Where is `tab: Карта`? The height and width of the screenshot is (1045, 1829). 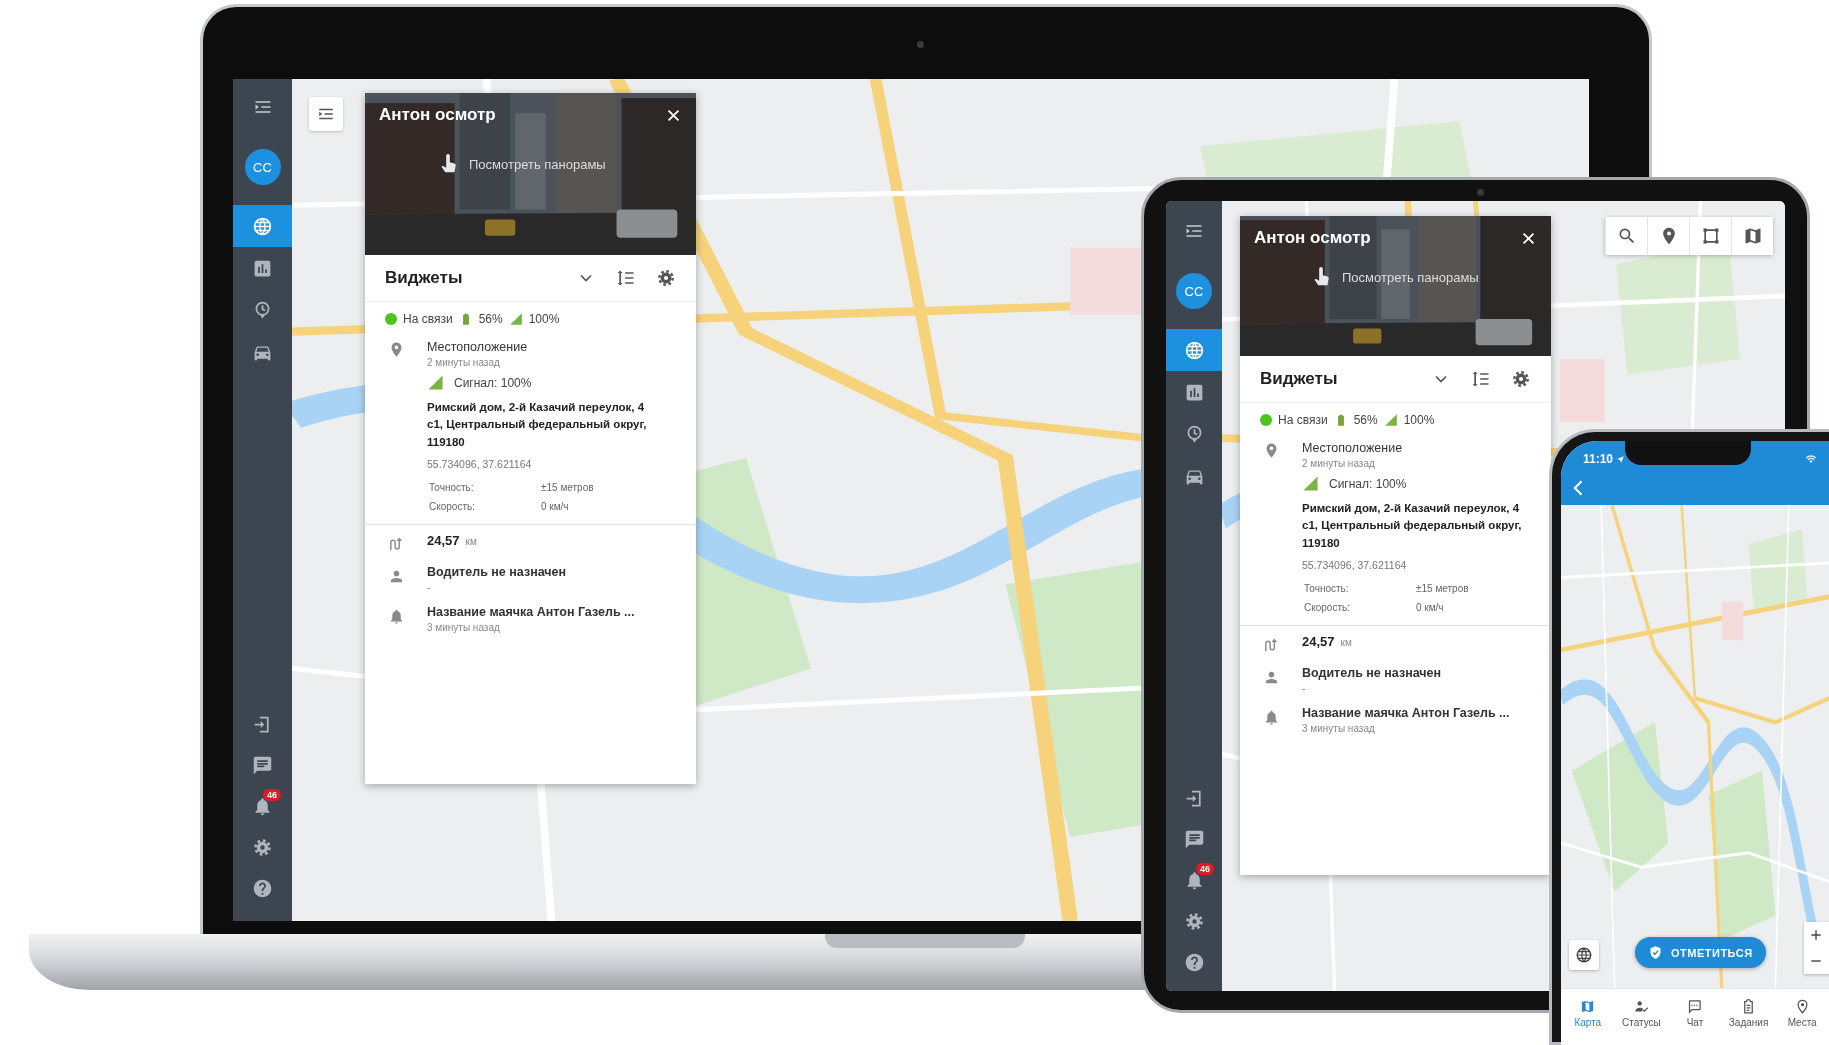 tab: Карта is located at coordinates (1588, 1013).